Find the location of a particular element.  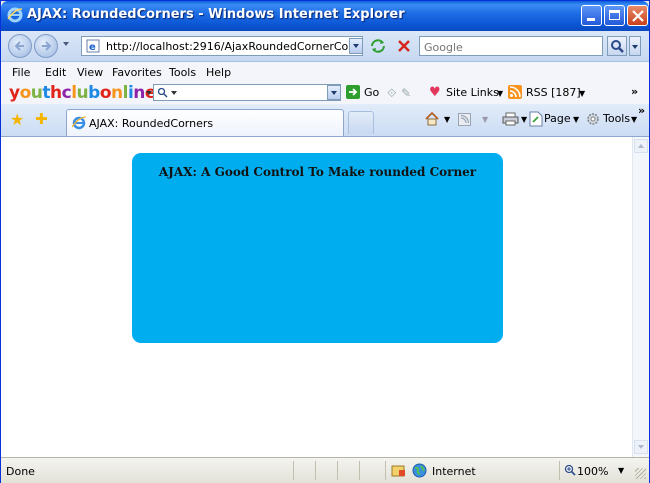

resize-grip is located at coordinates (640, 473).